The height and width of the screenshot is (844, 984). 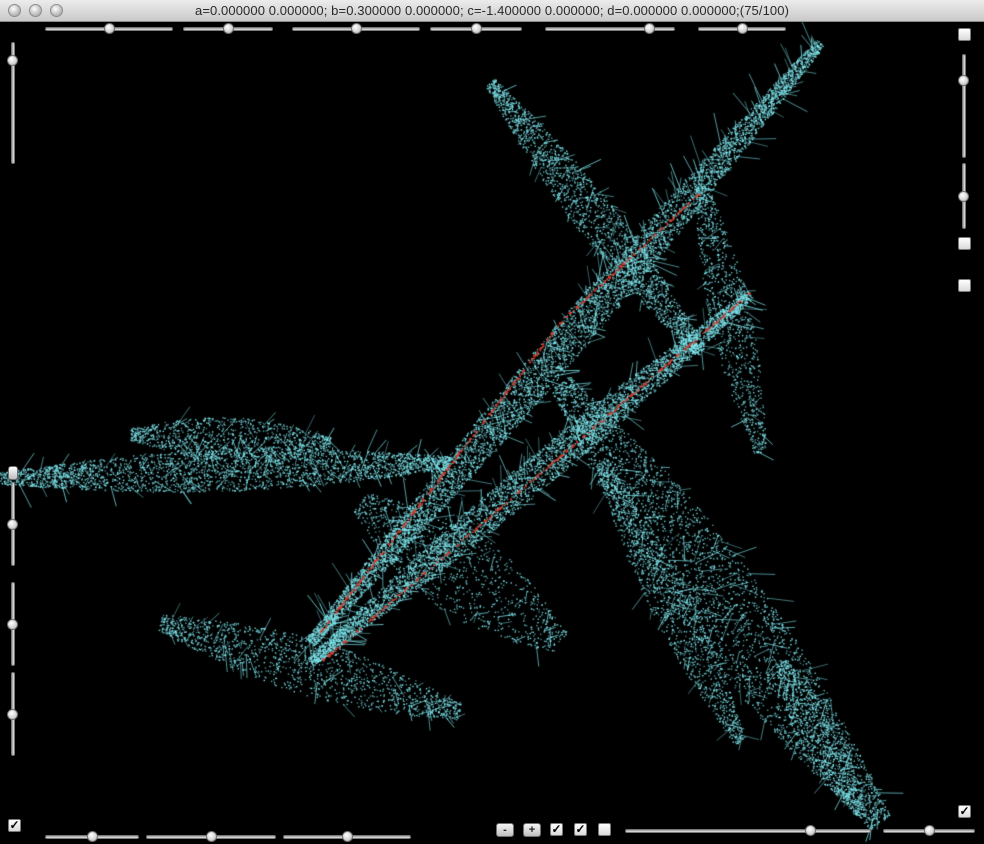 What do you see at coordinates (580, 829) in the screenshot?
I see `bottom-checkbox-2: ✓` at bounding box center [580, 829].